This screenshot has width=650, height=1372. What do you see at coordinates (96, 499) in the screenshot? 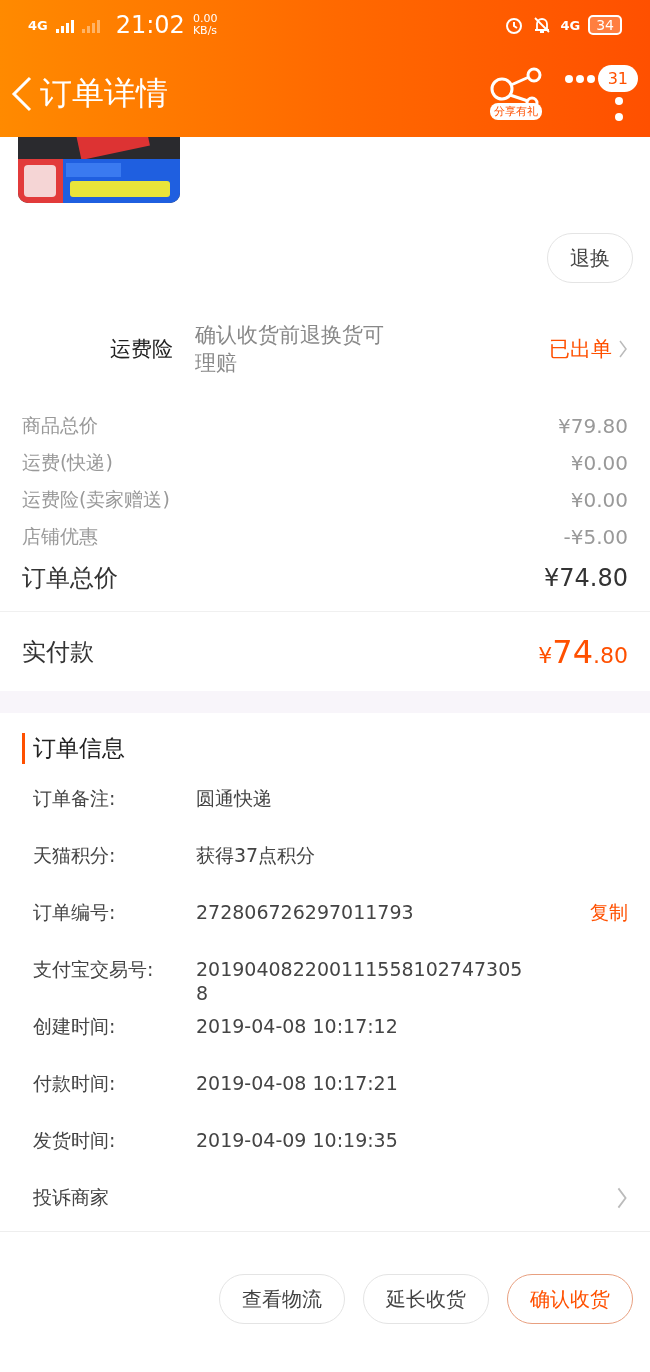
I see `price-label: 运费险(卖家赠送)` at bounding box center [96, 499].